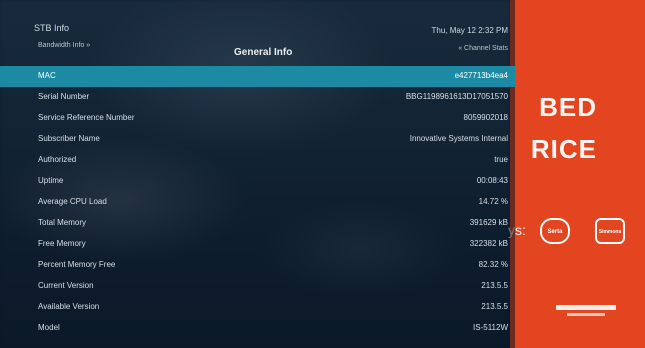 This screenshot has height=348, width=645. Describe the element at coordinates (57, 159) in the screenshot. I see `info-row-label: Authorized` at that location.